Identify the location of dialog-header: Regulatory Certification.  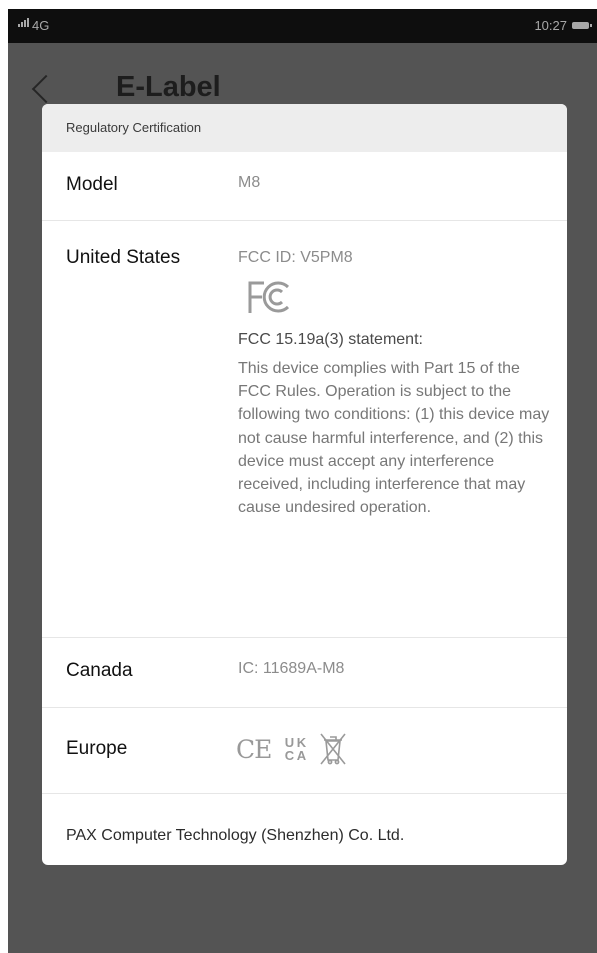
(304, 128).